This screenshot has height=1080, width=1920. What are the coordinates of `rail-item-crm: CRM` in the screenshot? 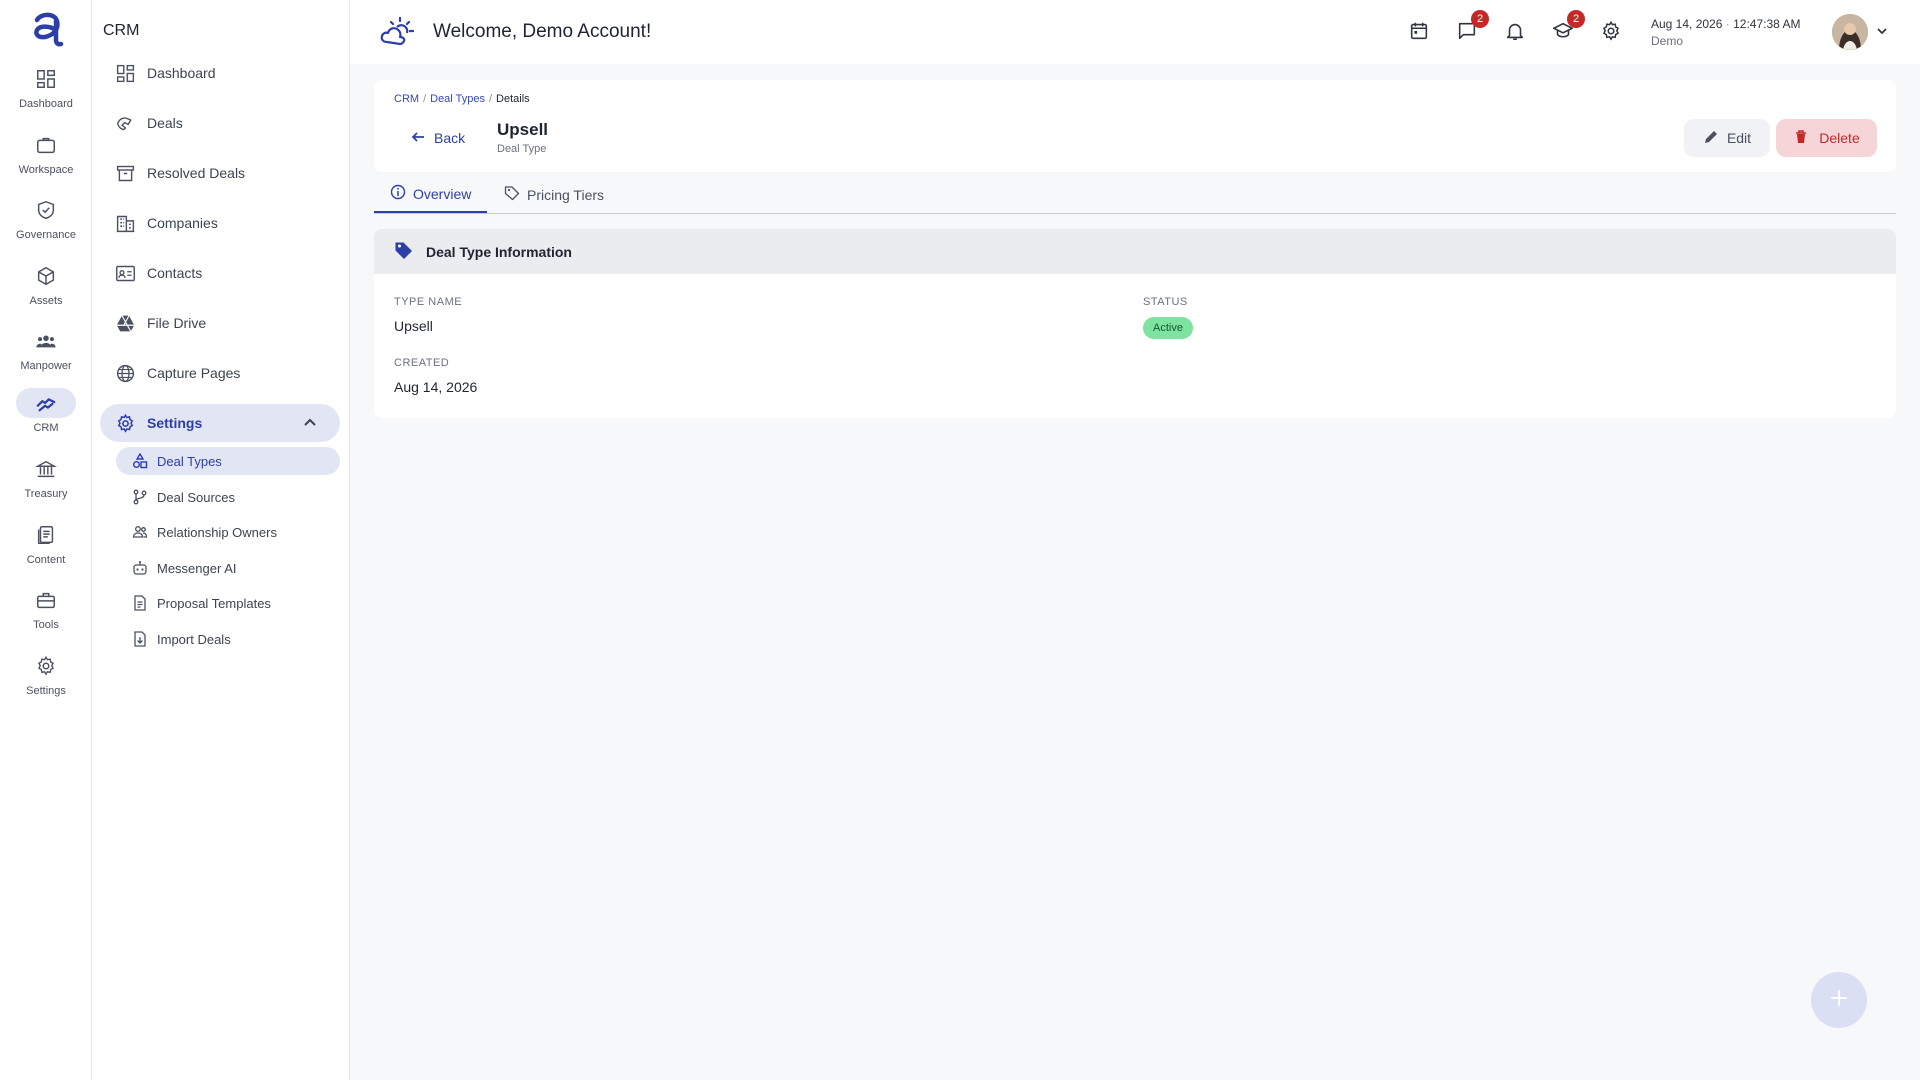 It's located at (46, 419).